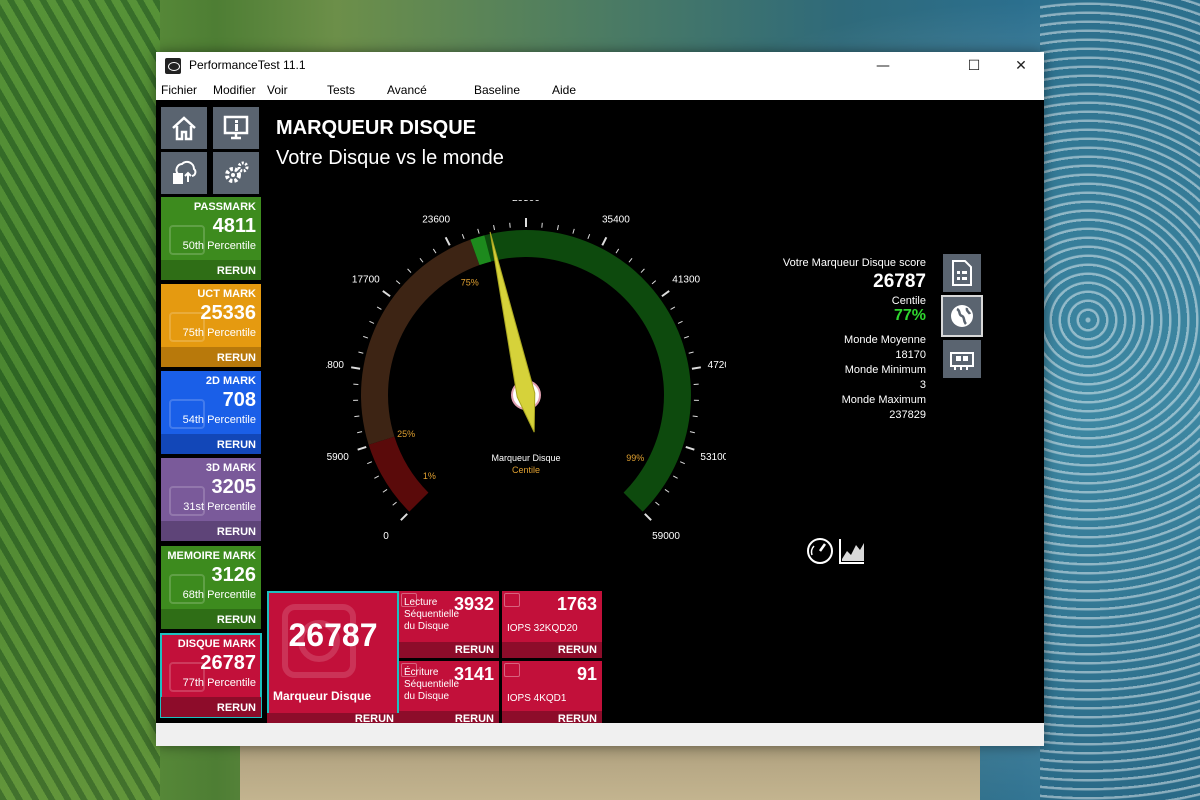 The width and height of the screenshot is (1200, 800). I want to click on page-title: MARQUEUR DISQUE, so click(376, 128).